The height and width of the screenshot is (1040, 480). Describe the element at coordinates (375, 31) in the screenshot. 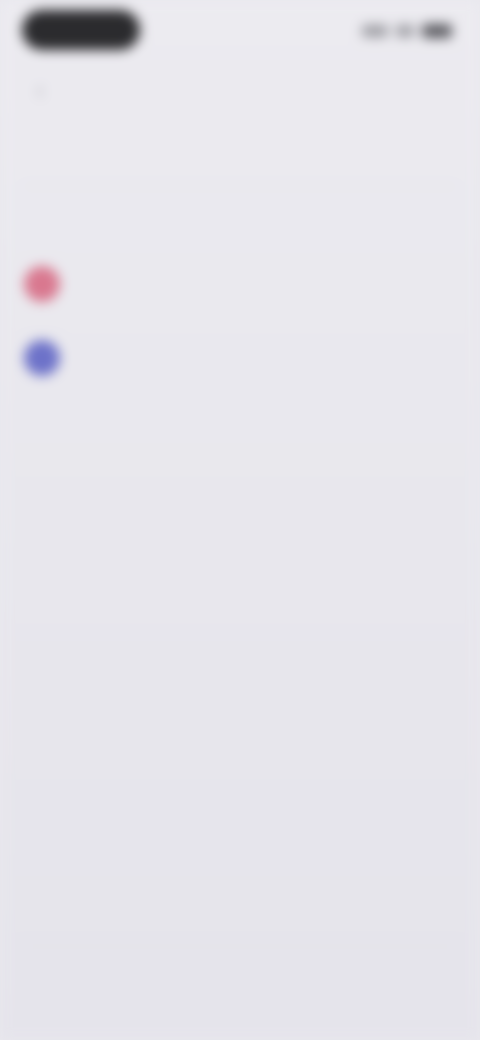

I see `signal-icon` at that location.